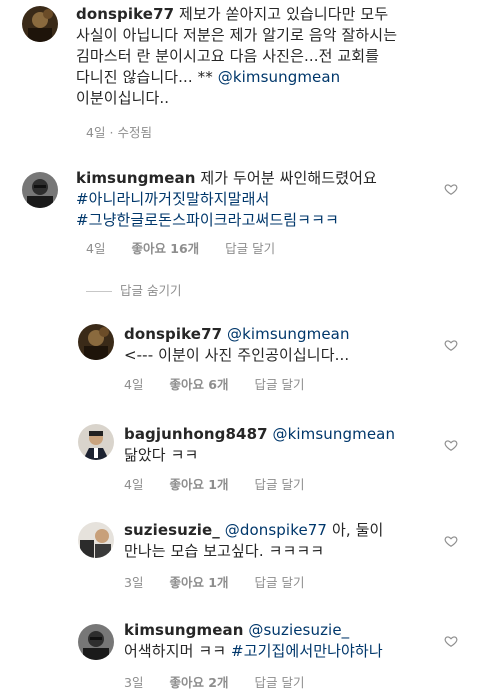 The image size is (480, 696). What do you see at coordinates (288, 178) in the screenshot?
I see `comment-text: 제가 두어분 싸인해드렸어요` at bounding box center [288, 178].